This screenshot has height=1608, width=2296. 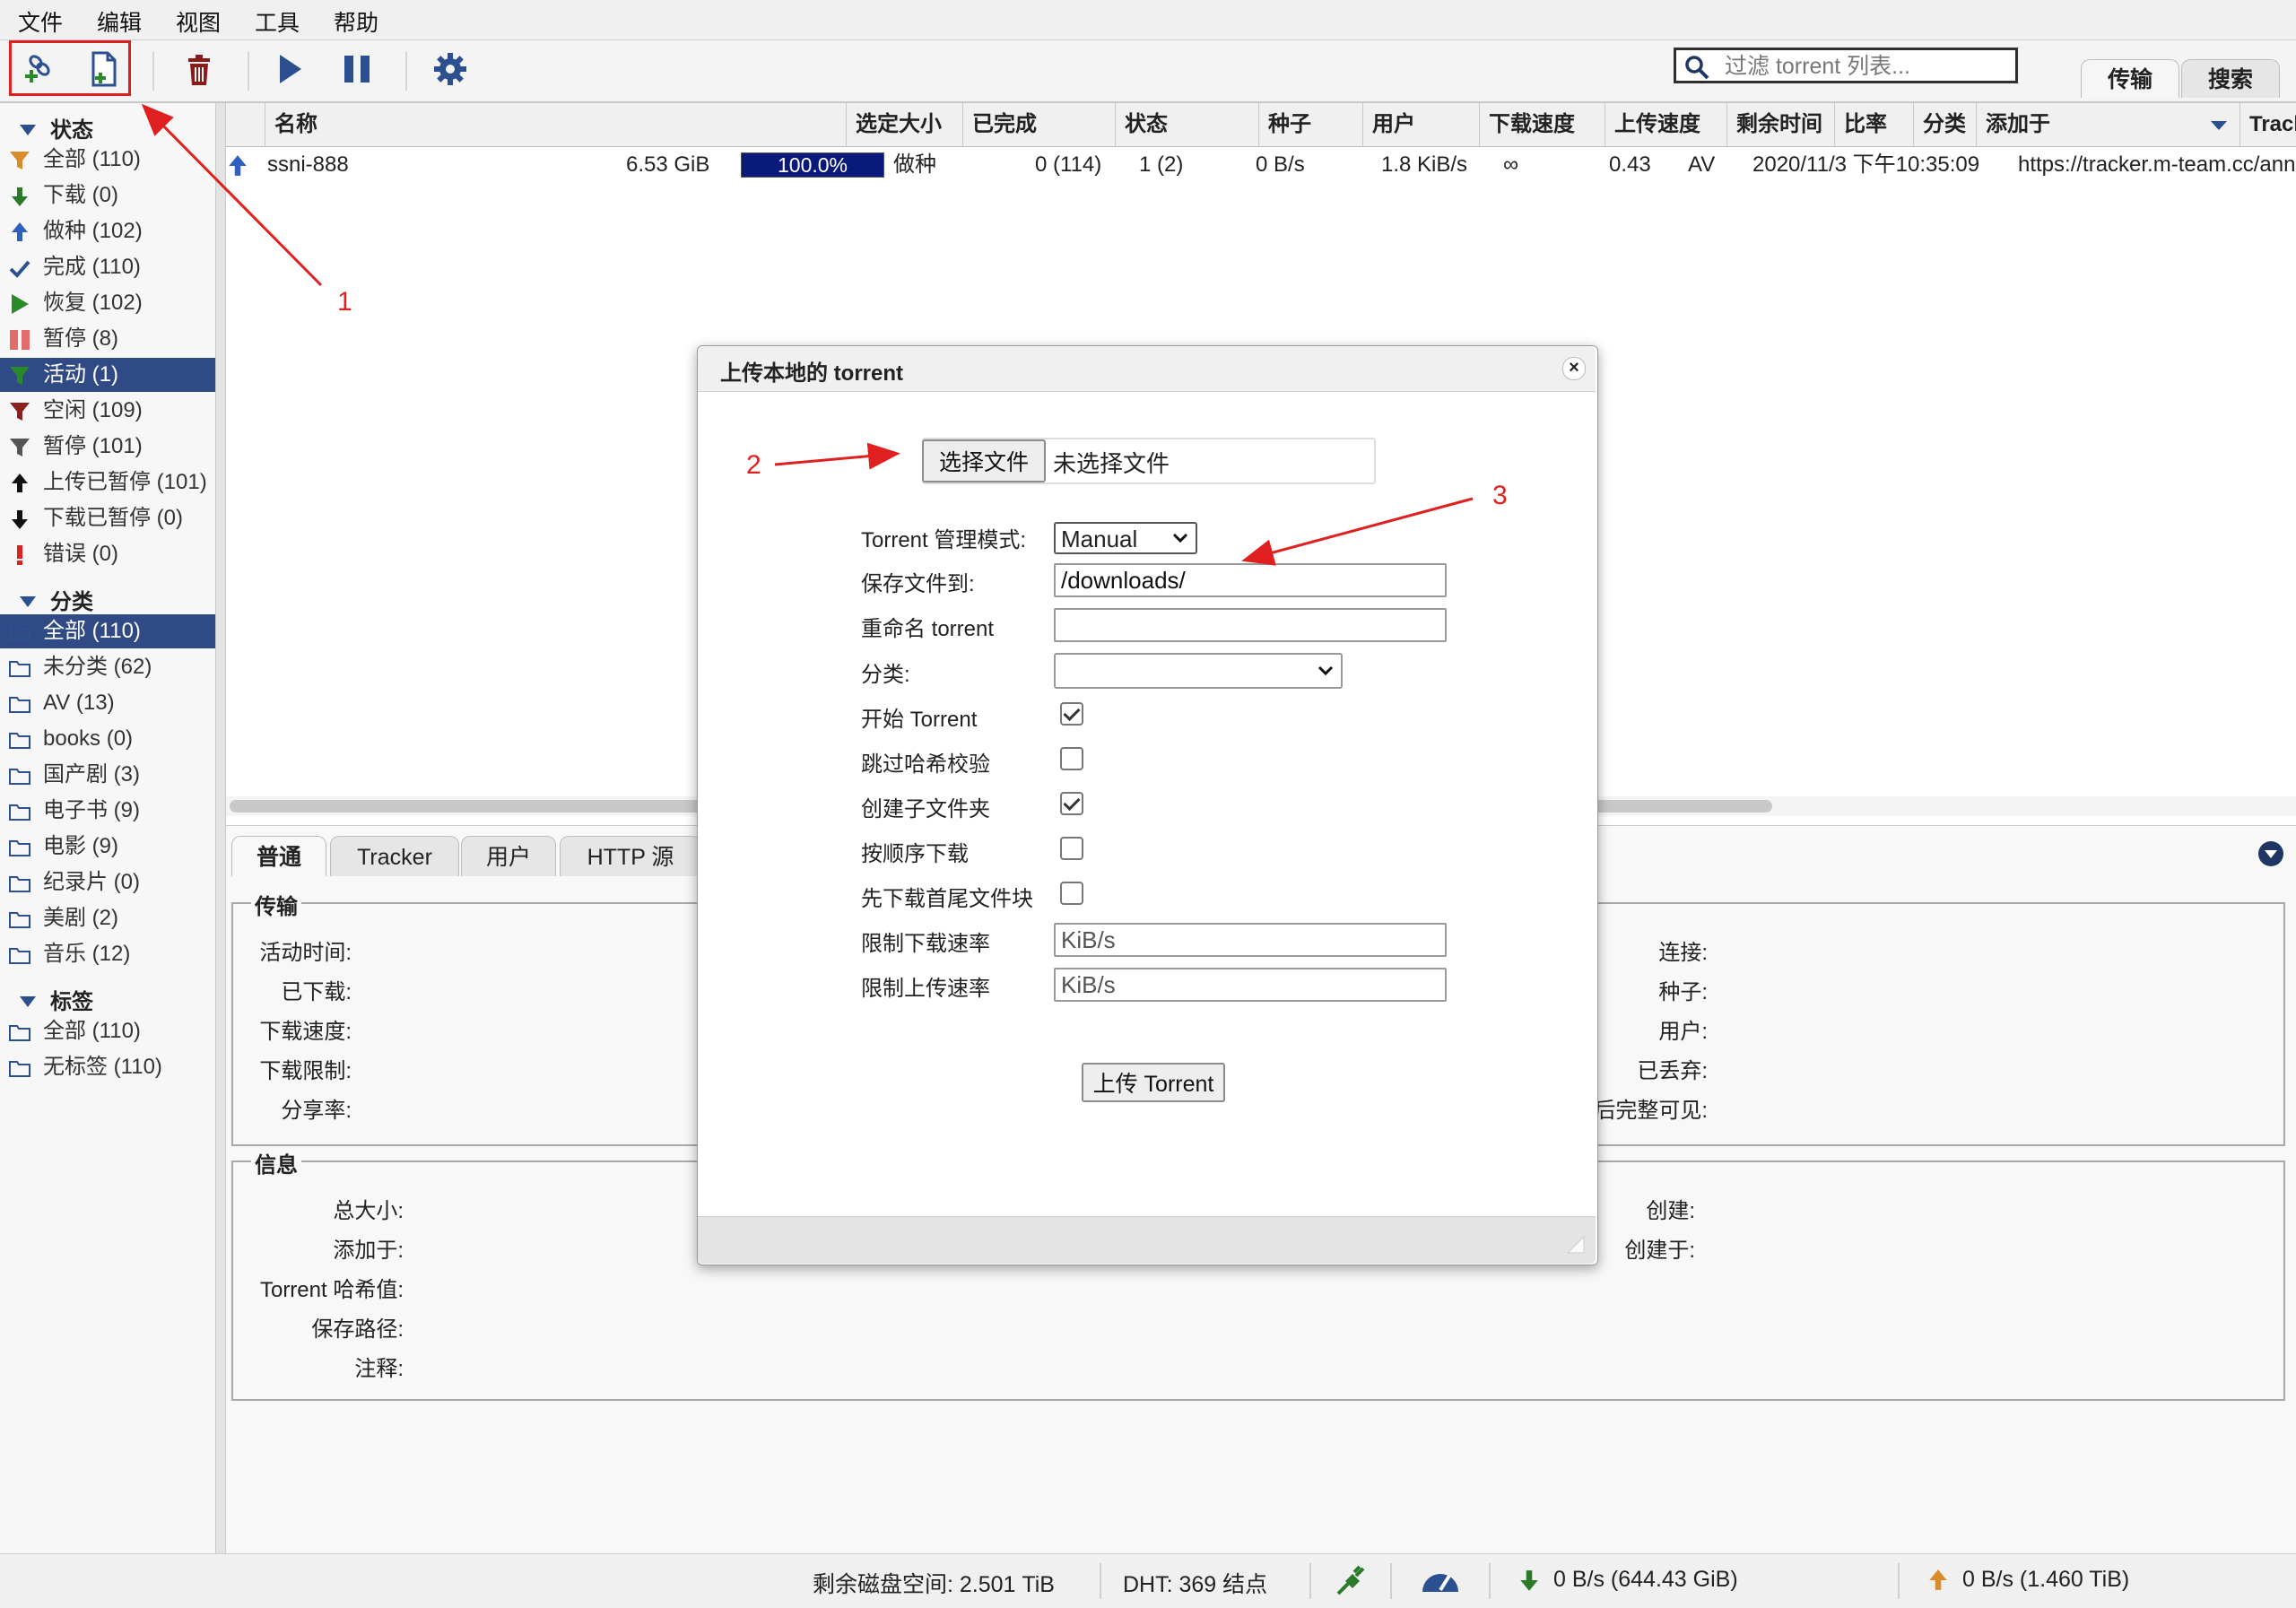 I want to click on menu-edit: 编辑, so click(x=119, y=21).